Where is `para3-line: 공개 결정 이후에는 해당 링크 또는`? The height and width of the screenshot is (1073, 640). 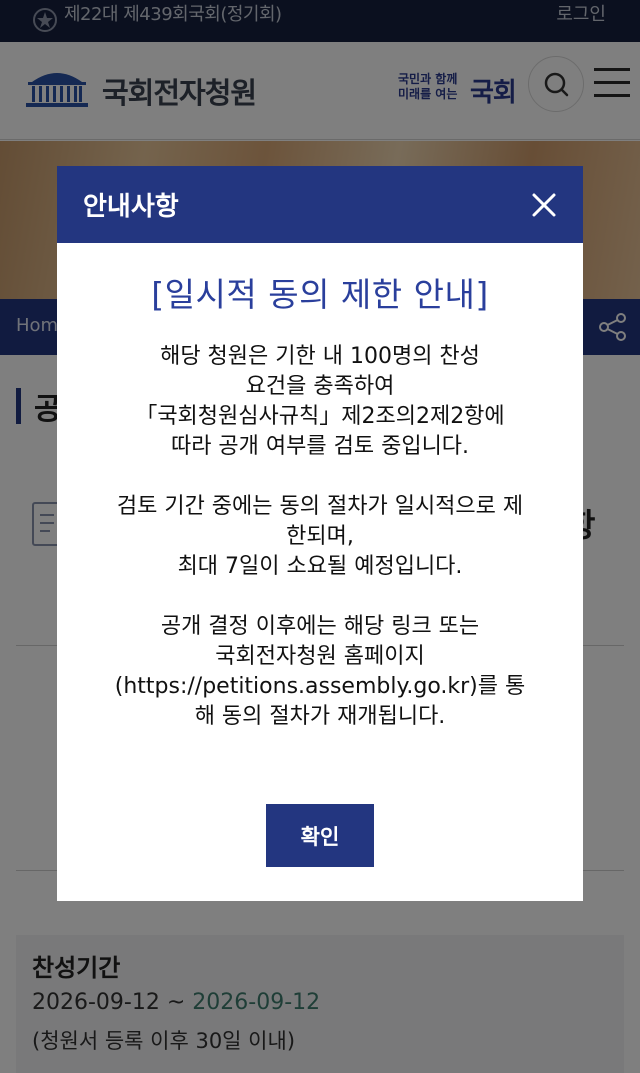
para3-line: 공개 결정 이후에는 해당 링크 또는 is located at coordinates (320, 626).